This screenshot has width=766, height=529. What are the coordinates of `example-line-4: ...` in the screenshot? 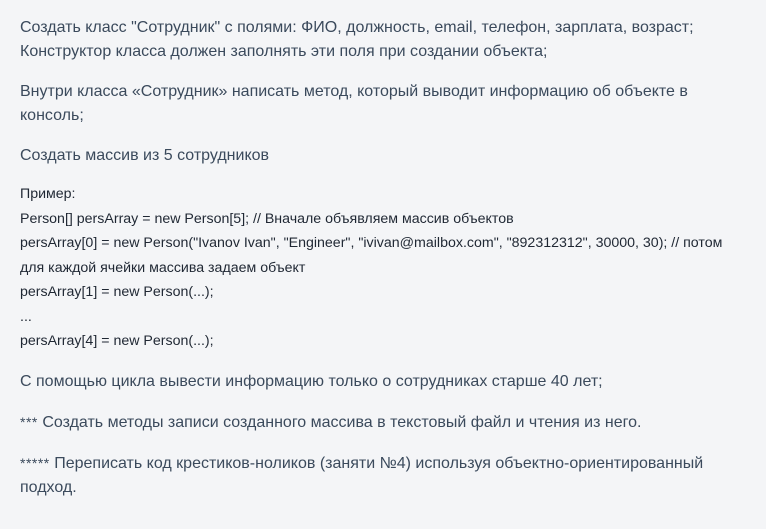 It's located at (26, 316).